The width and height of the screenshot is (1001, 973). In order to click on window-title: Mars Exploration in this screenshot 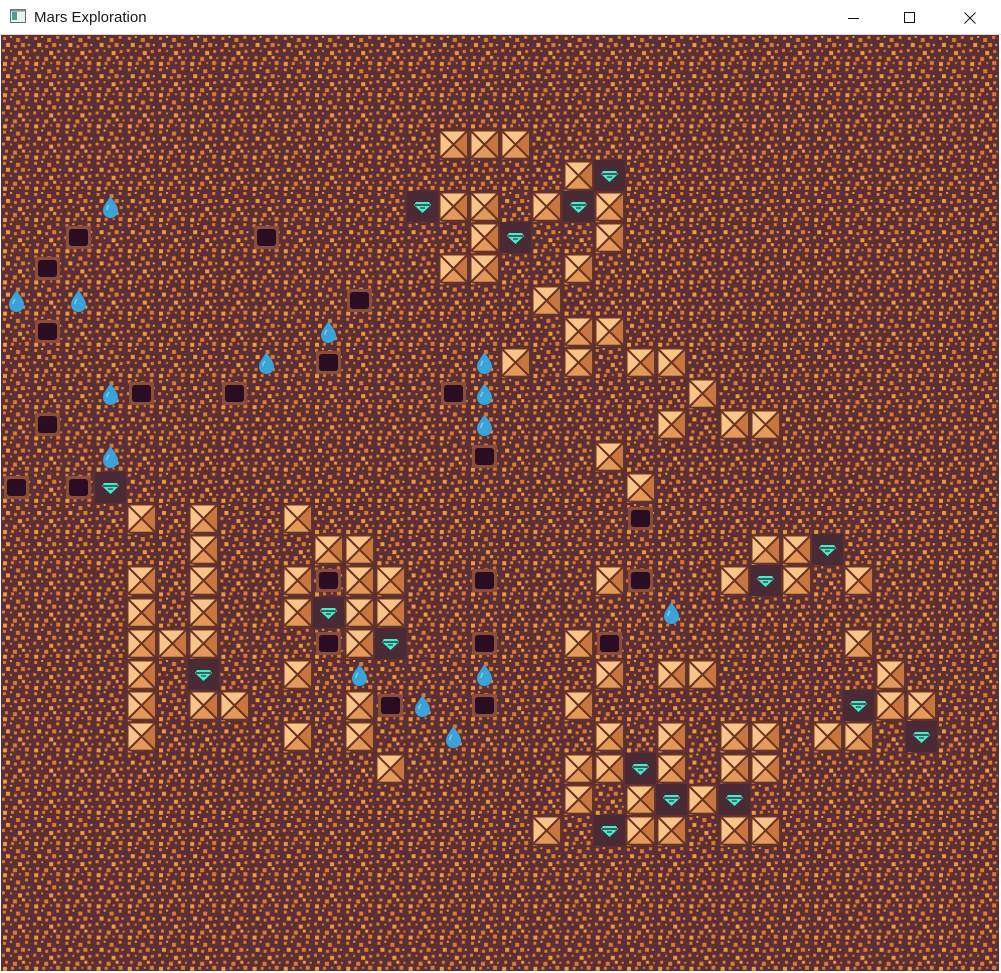, I will do `click(90, 17)`.